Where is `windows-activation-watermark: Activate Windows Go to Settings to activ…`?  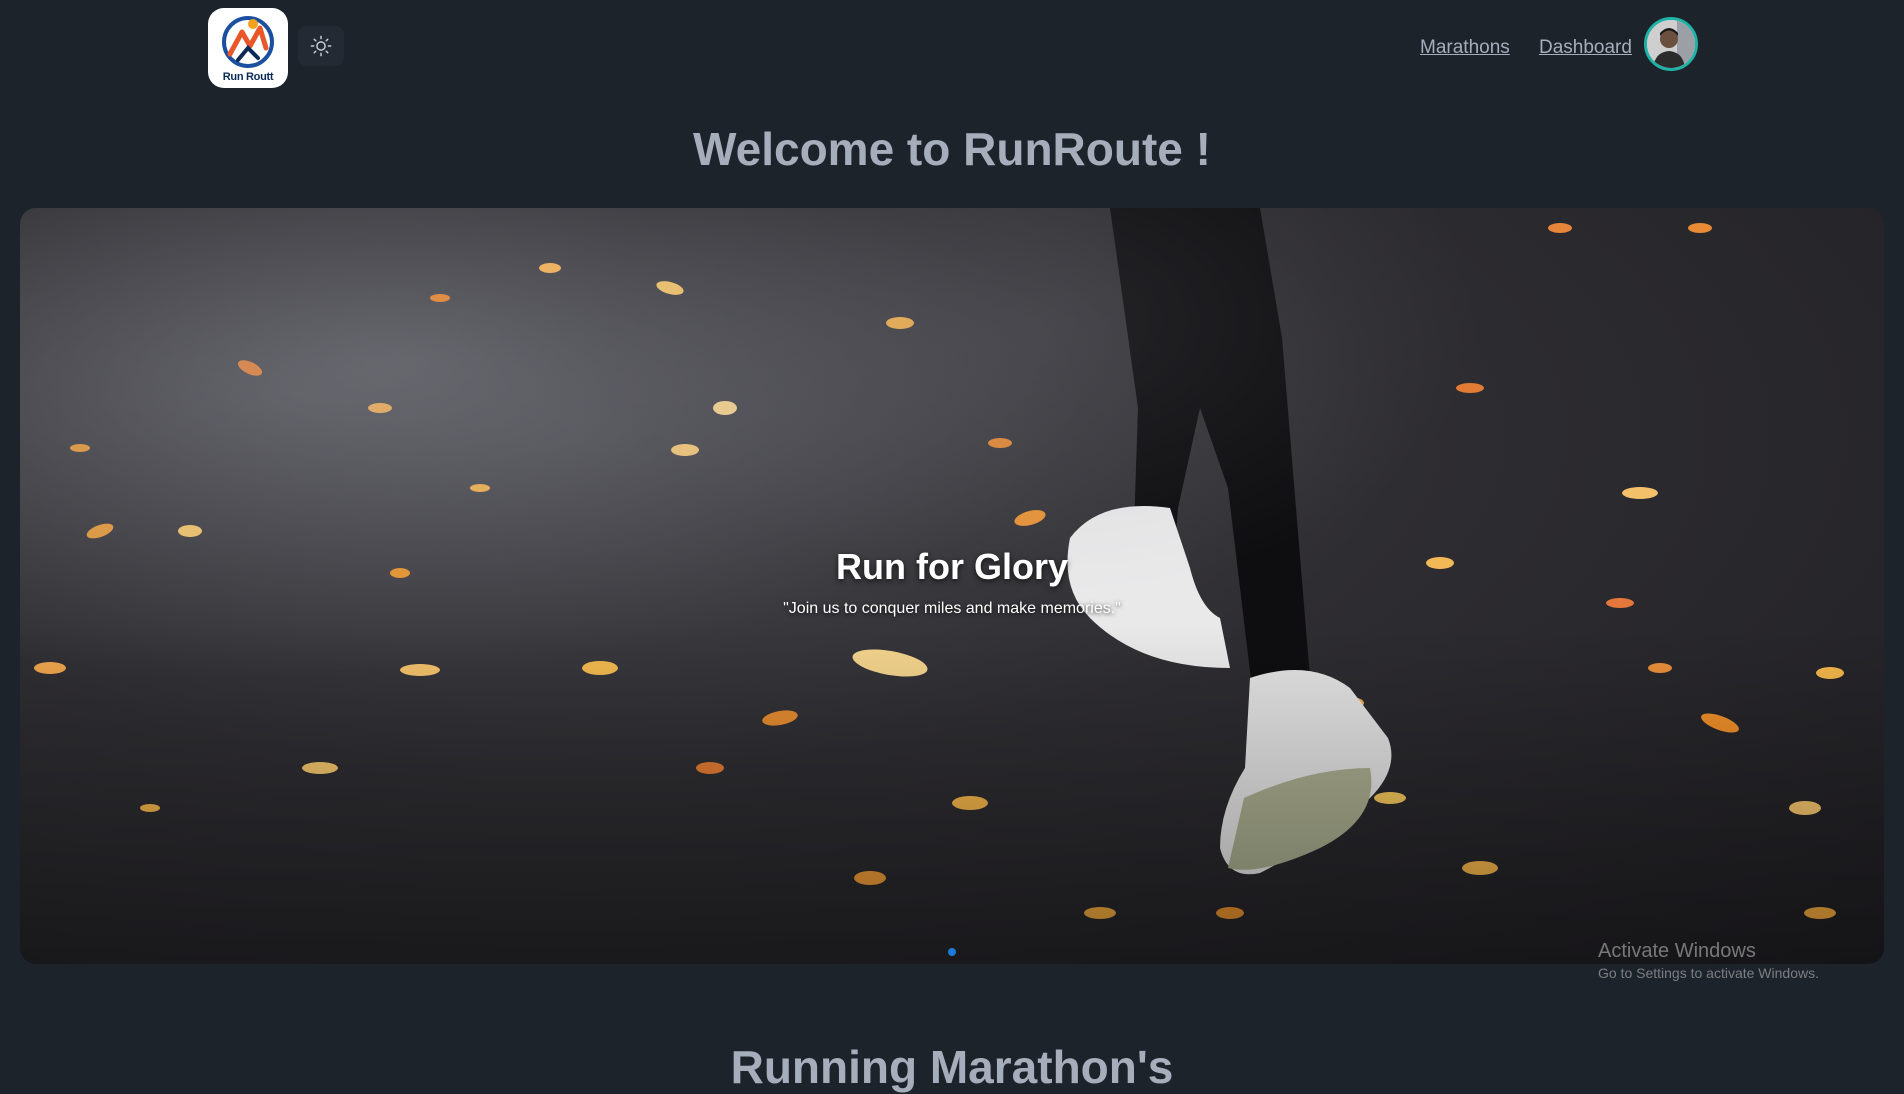
windows-activation-watermark: Activate Windows Go to Settings to activ… is located at coordinates (1708, 960).